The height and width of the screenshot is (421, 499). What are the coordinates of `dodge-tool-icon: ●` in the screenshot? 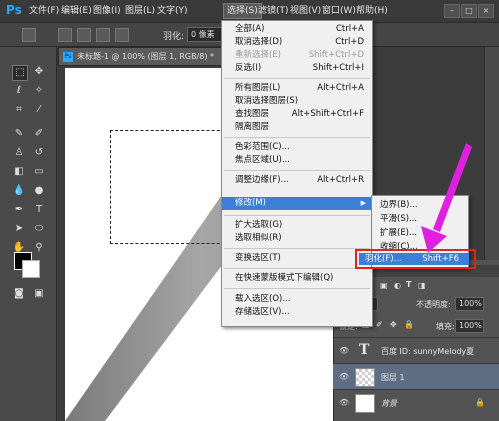 It's located at (39, 191).